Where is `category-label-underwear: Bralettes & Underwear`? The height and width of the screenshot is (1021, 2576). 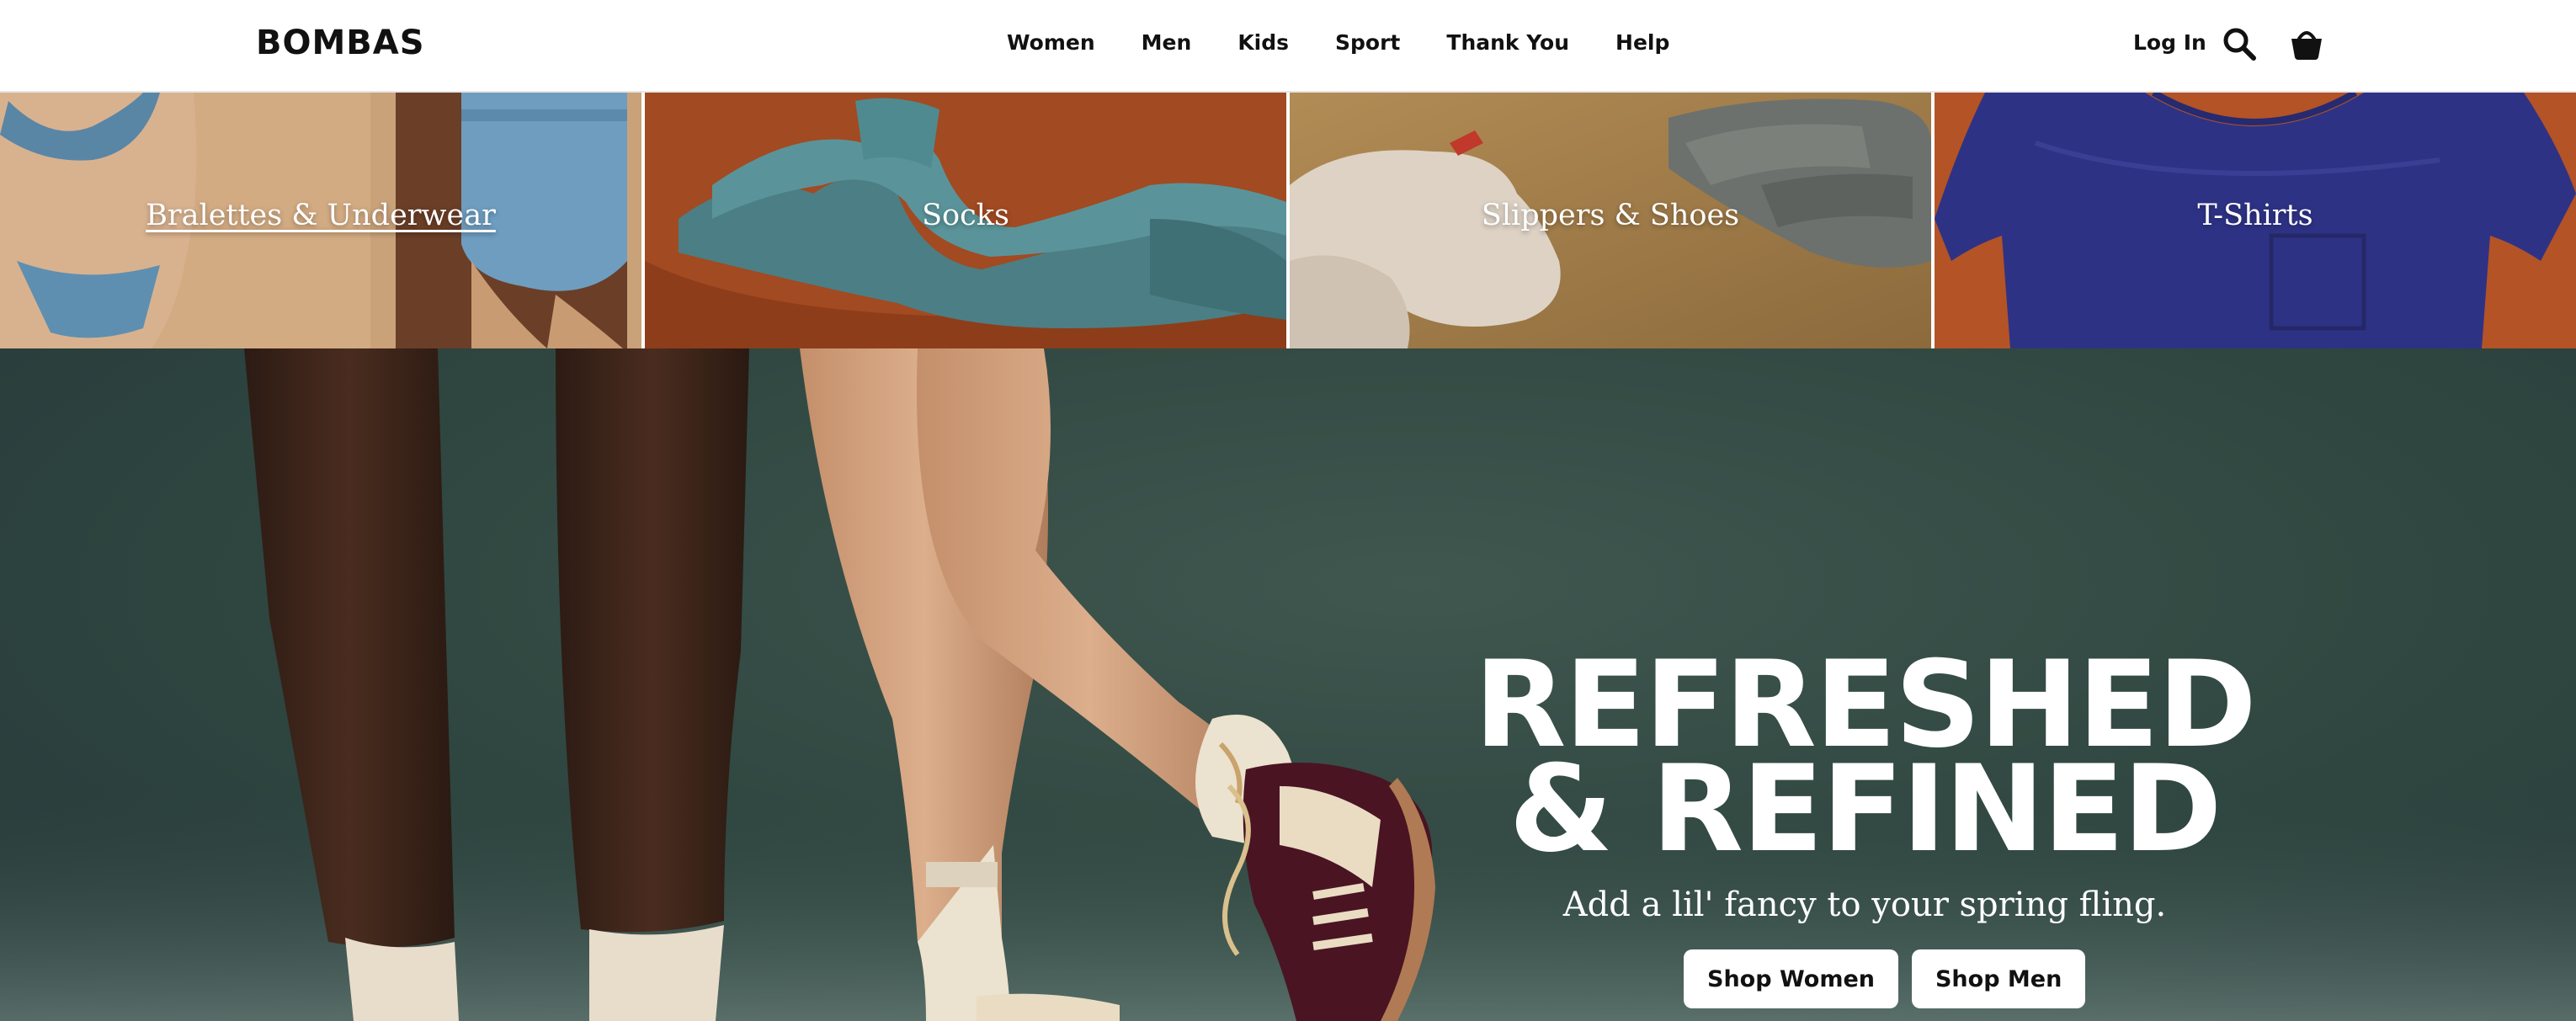 category-label-underwear: Bralettes & Underwear is located at coordinates (321, 216).